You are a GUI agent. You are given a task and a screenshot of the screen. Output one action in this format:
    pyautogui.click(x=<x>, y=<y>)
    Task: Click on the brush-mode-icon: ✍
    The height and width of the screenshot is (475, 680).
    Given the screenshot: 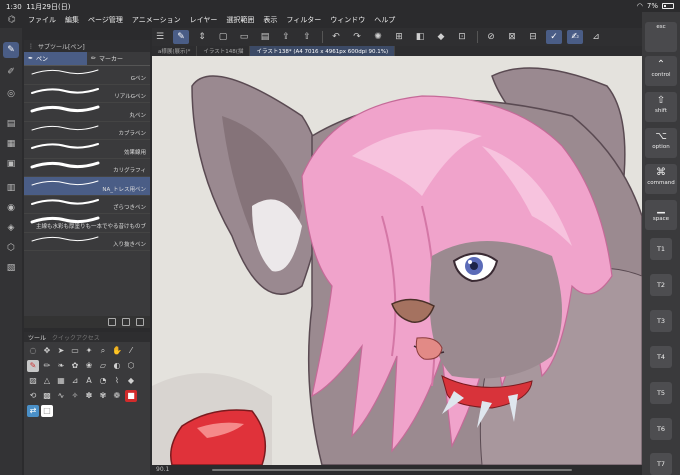 What is the action you would take?
    pyautogui.click(x=575, y=37)
    